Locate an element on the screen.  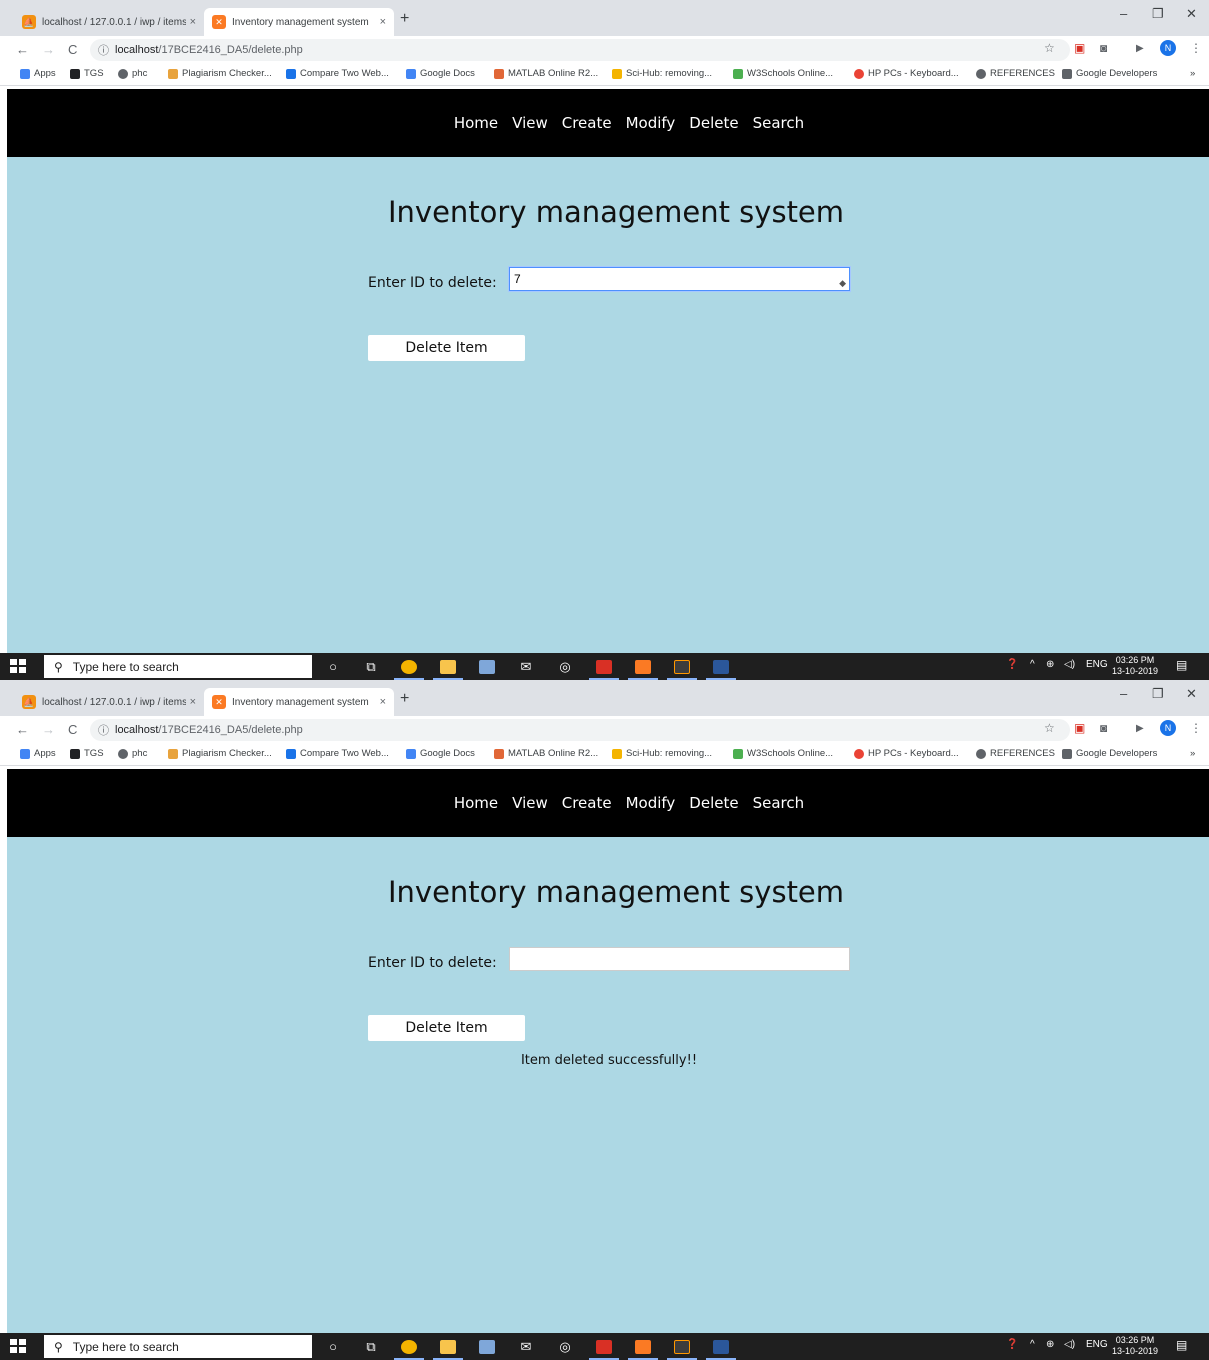
bookmark-google-developers: Google Developers is located at coordinates (1109, 753).